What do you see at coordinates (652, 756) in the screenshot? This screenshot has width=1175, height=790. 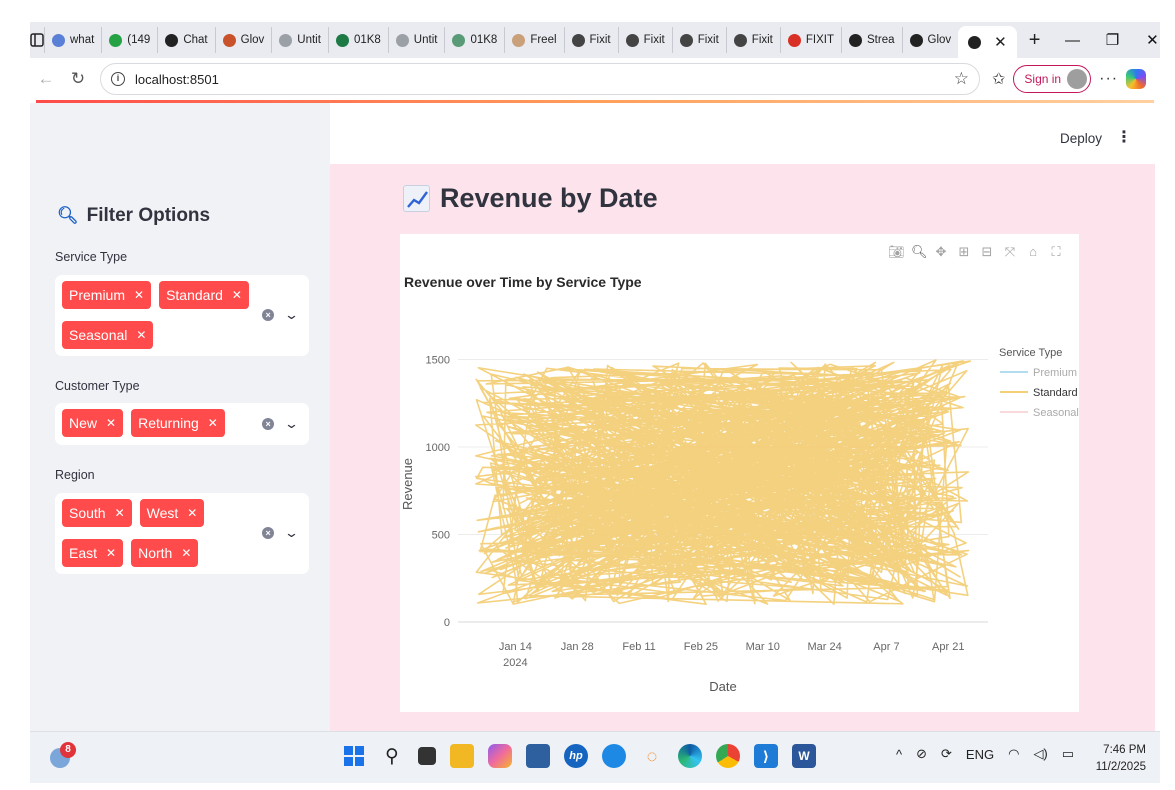 I see `jupyter-icon: ◌` at bounding box center [652, 756].